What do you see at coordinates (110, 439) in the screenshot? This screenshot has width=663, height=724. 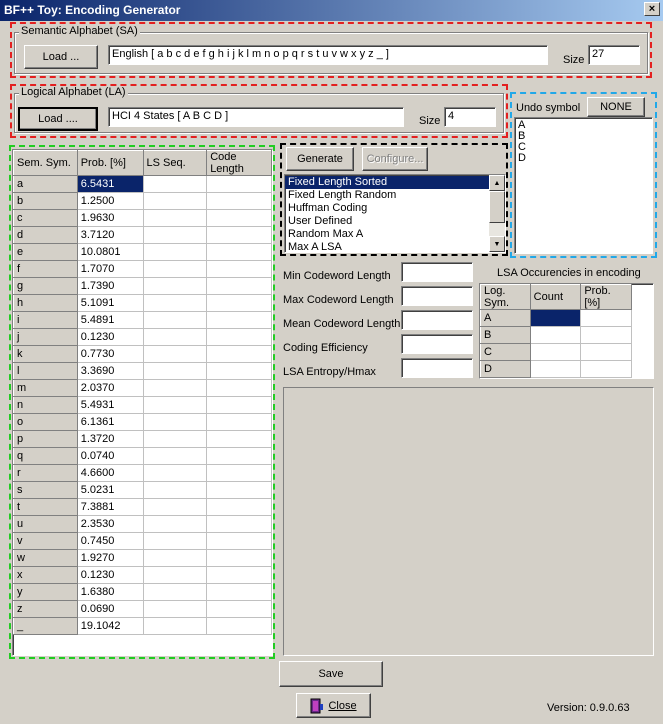 I see `prob-cell: 1.3720` at bounding box center [110, 439].